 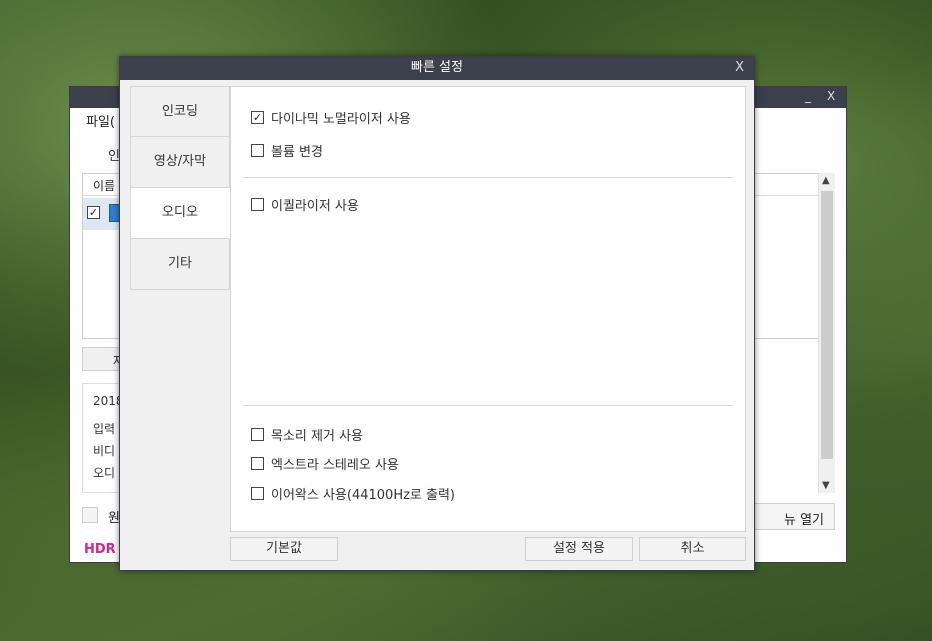 I want to click on volume-change-checkbox, so click(x=257, y=150).